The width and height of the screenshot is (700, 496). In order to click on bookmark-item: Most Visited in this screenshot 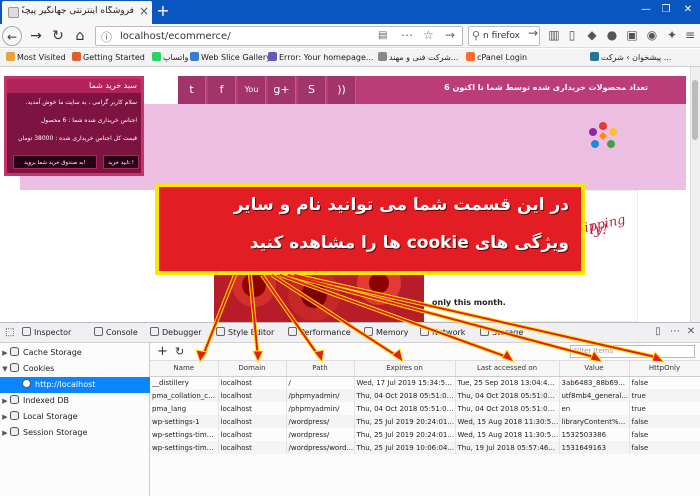, I will do `click(36, 57)`.